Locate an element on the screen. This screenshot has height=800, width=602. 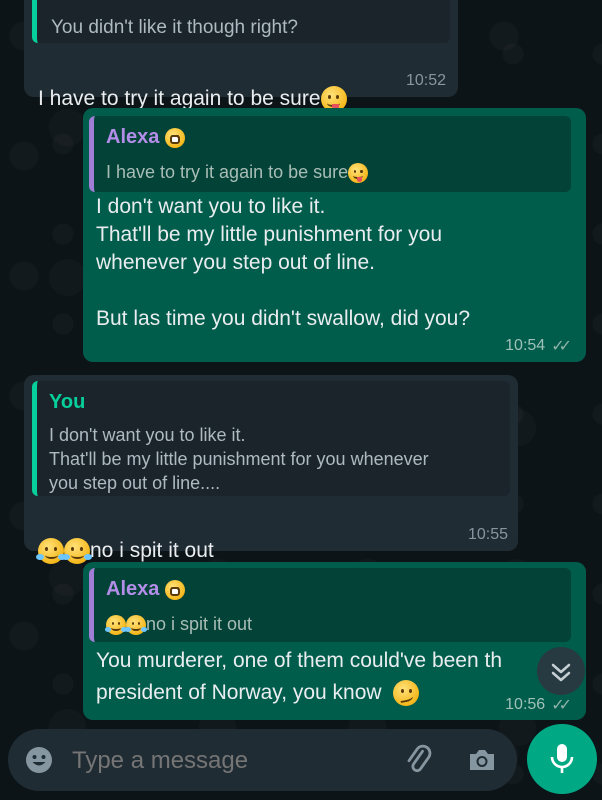
quoted-text-content: no i spit it out is located at coordinates (199, 624).